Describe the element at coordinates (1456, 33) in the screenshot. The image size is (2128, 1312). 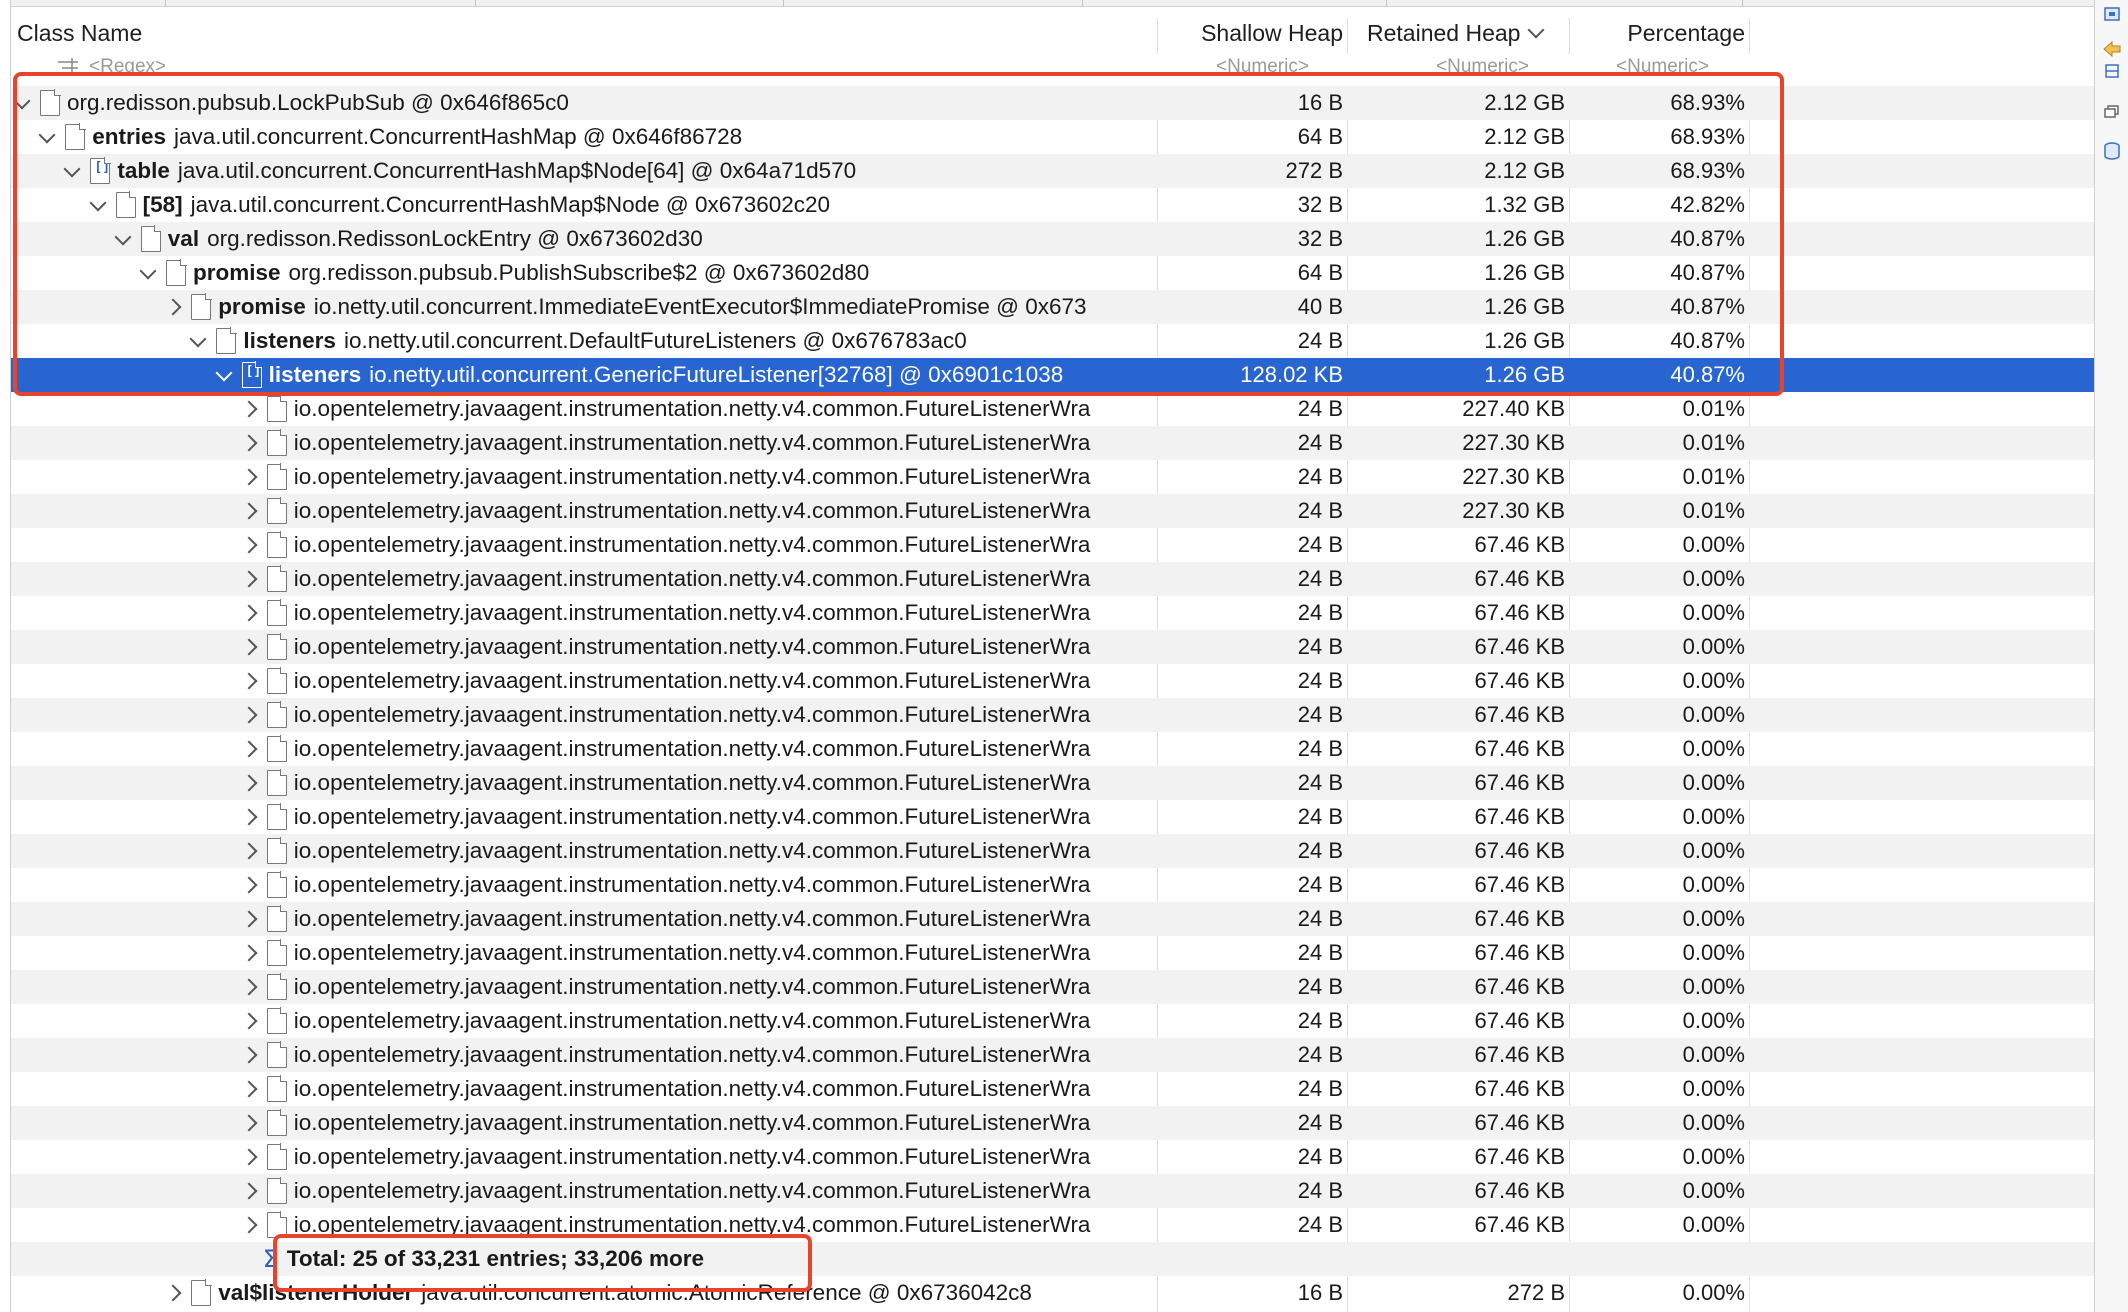
I see `column-header-retained-heap: Retained Heap` at that location.